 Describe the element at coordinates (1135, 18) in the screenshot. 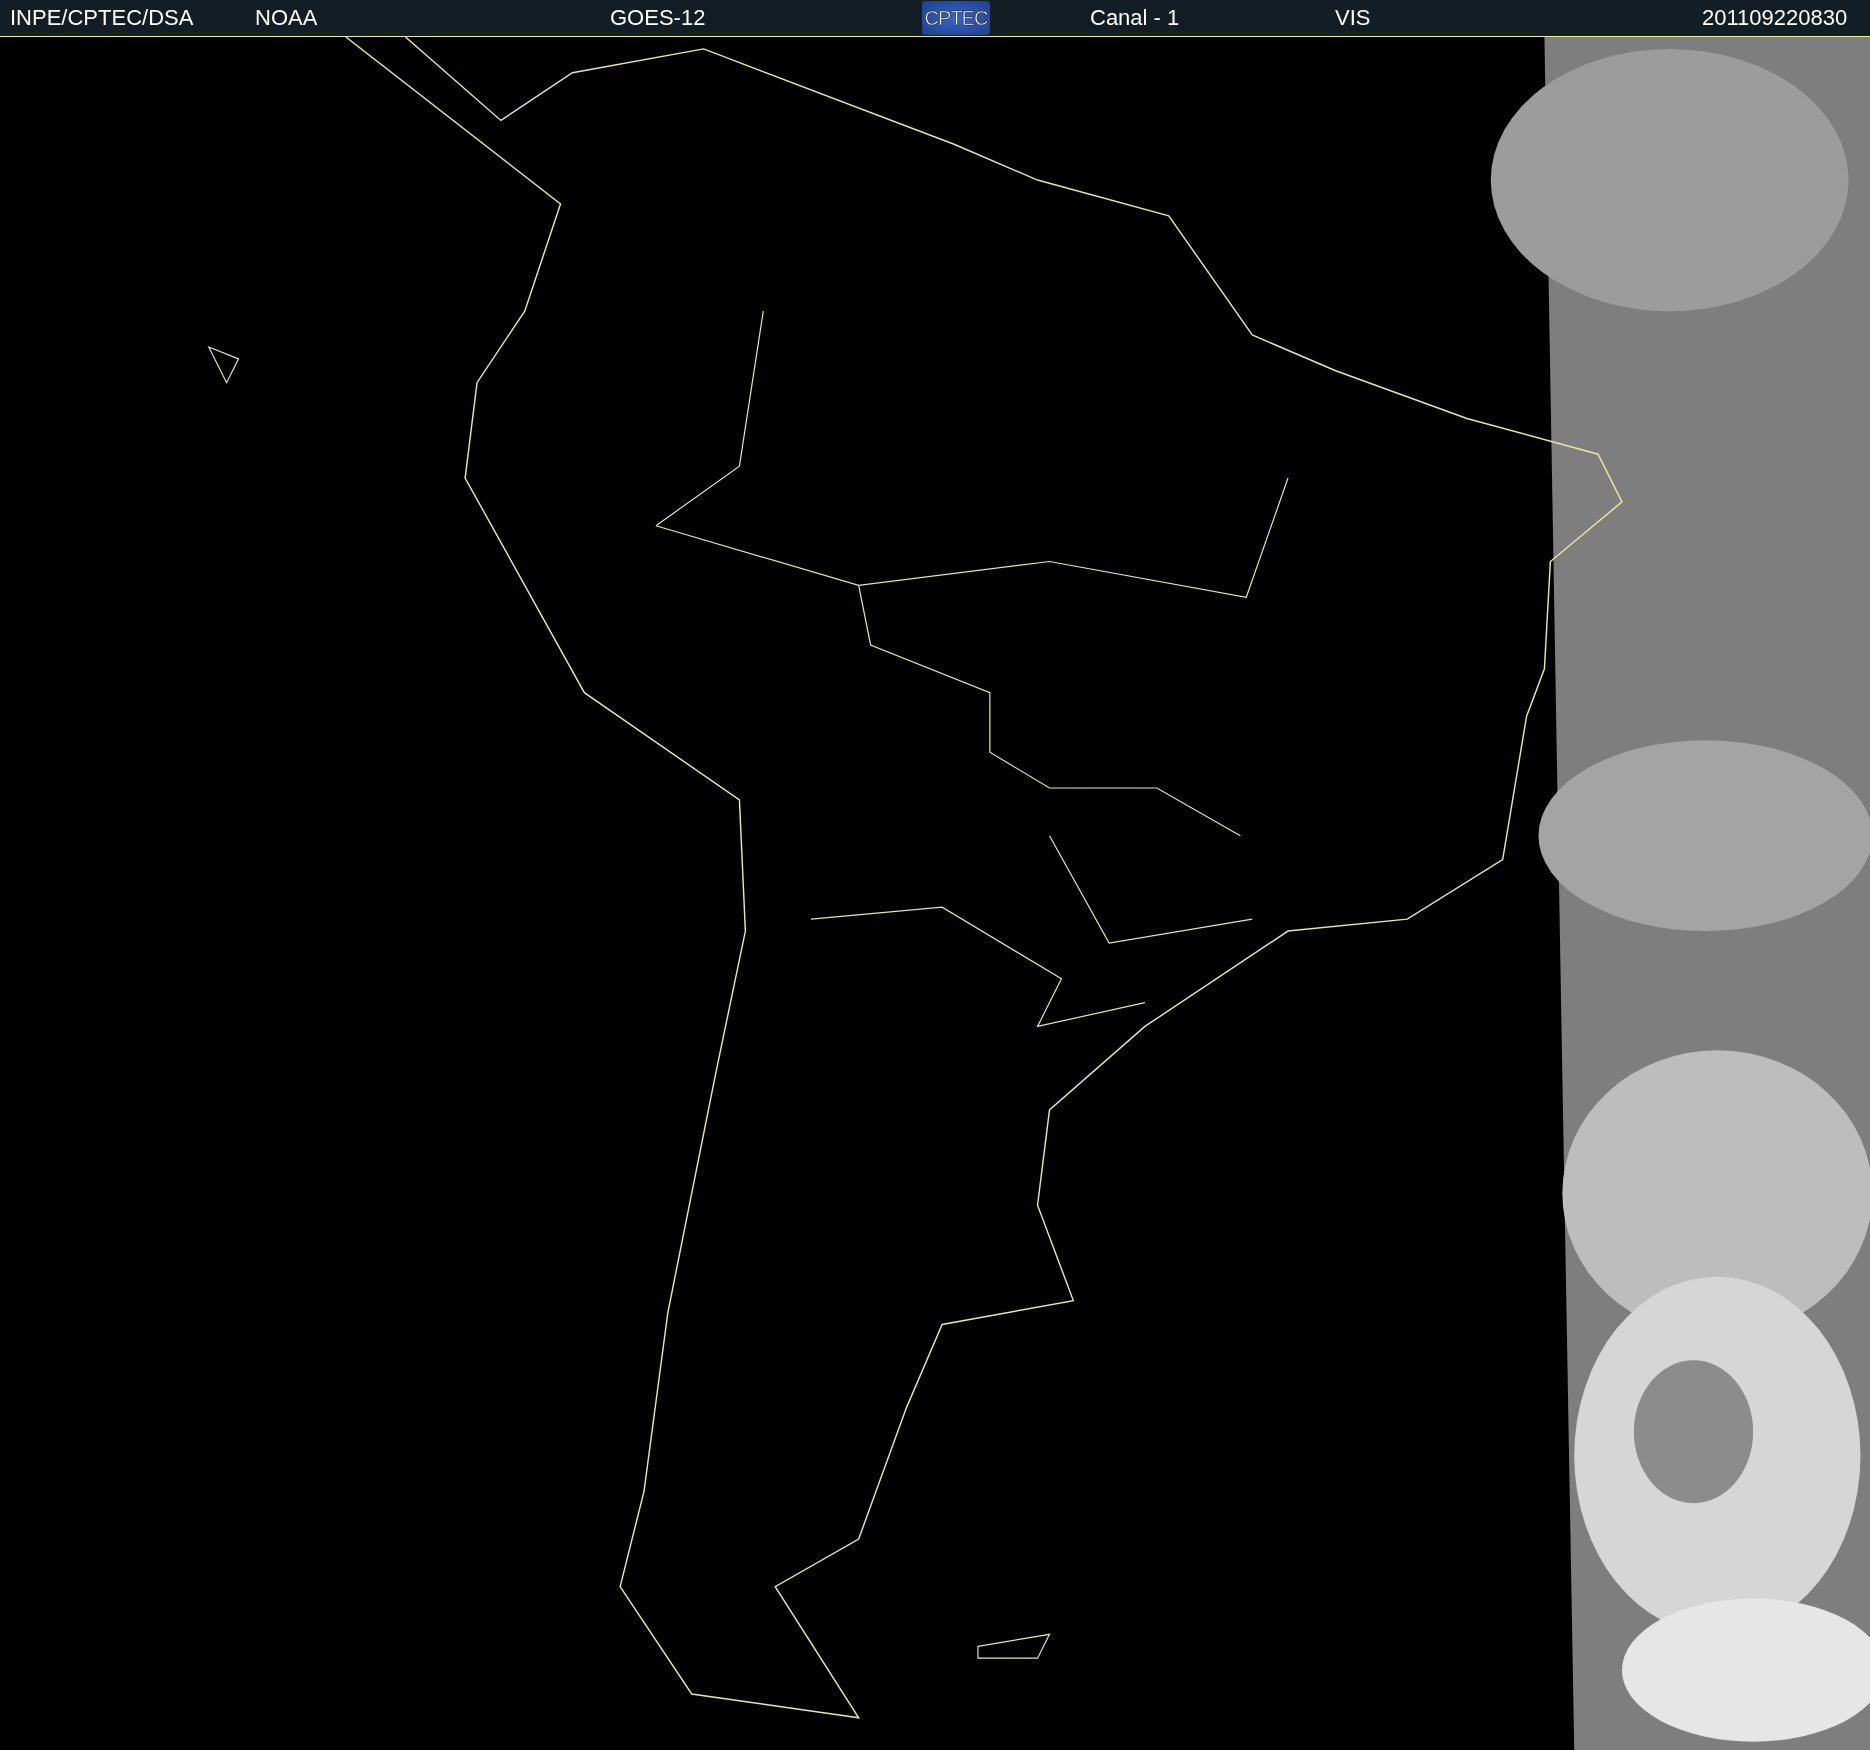

I see `header-label: Canal - 1` at that location.